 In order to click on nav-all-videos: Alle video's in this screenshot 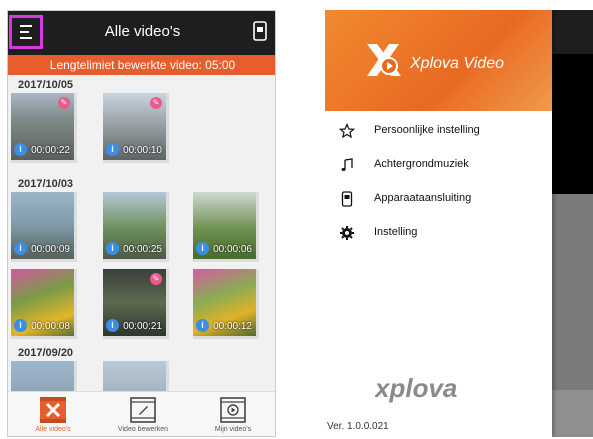, I will do `click(53, 414)`.